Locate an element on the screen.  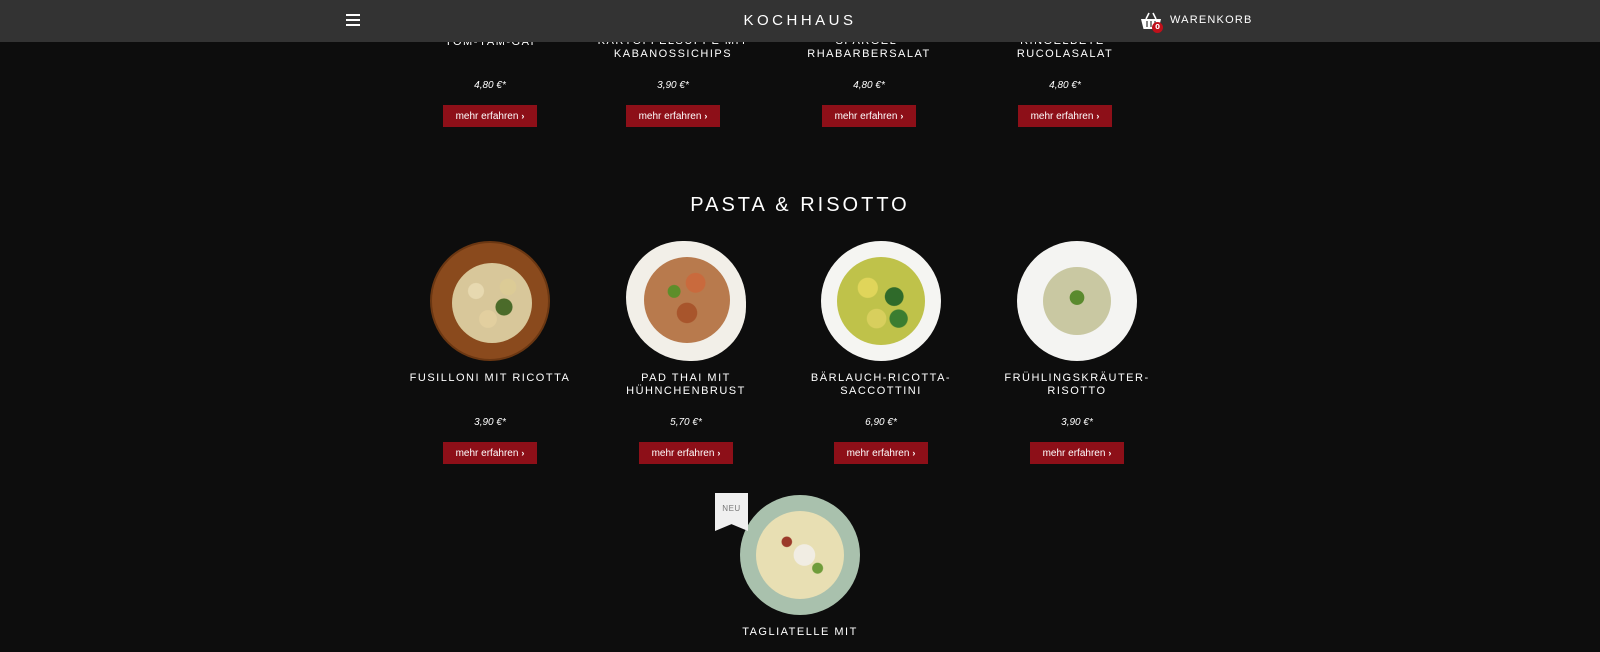
product-price: 5,70 €* is located at coordinates (686, 422).